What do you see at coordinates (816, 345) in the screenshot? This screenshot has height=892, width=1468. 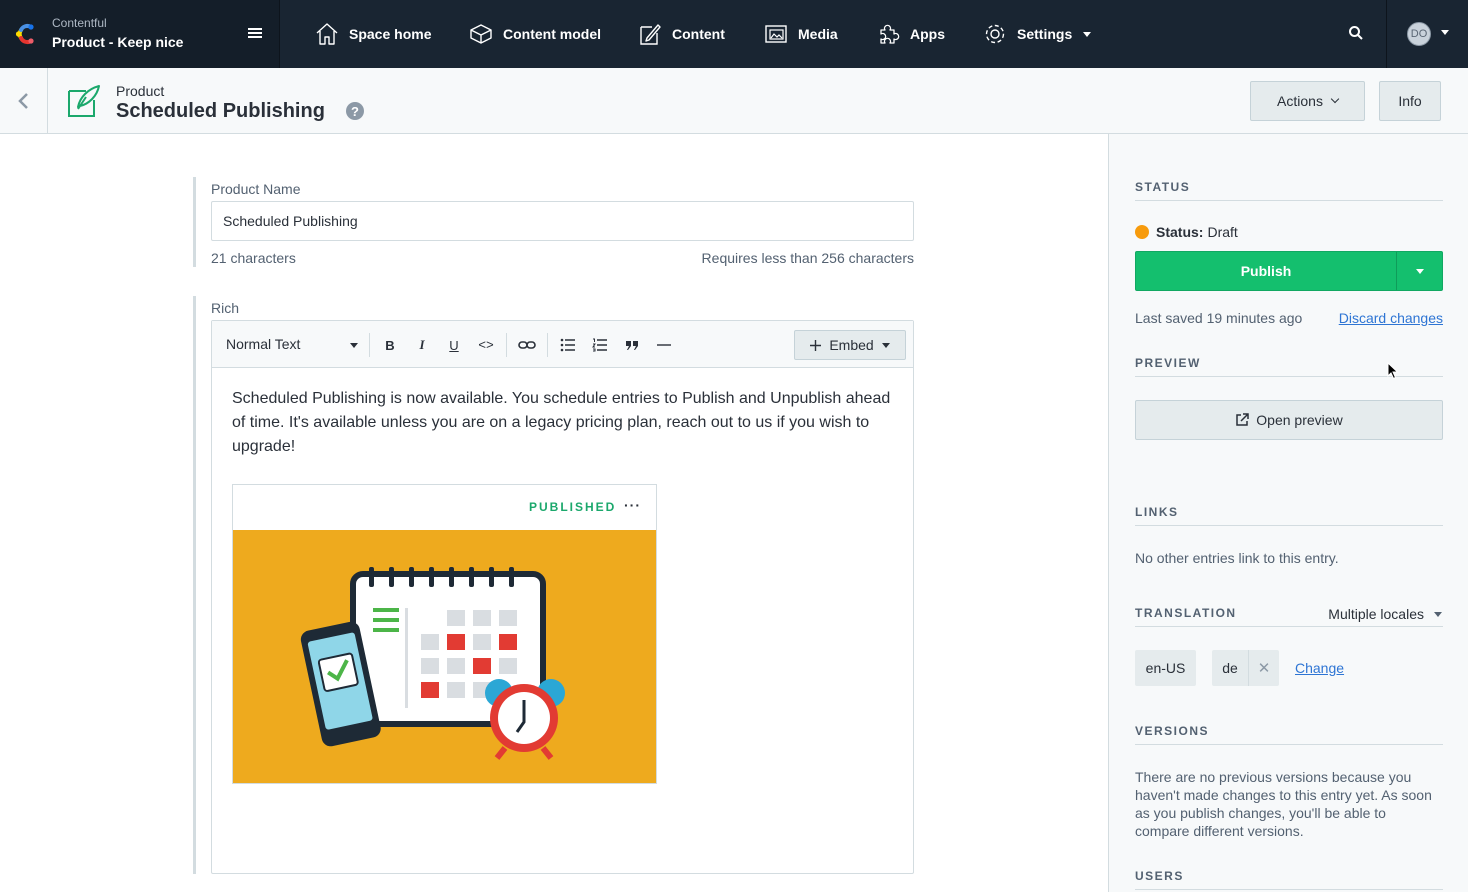 I see `plus-icon` at bounding box center [816, 345].